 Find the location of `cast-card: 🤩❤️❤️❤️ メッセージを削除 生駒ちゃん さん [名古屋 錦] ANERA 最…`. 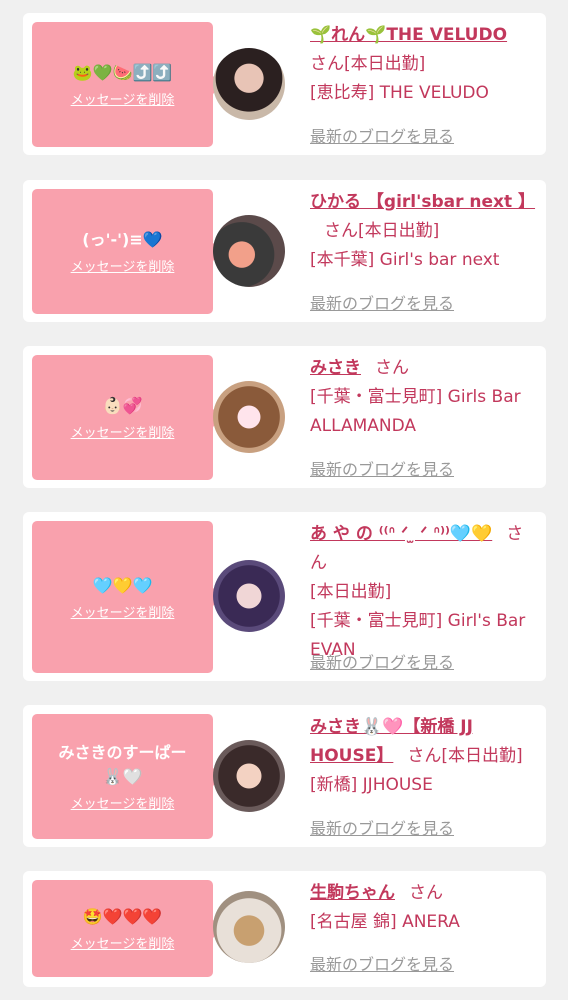

cast-card: 🤩❤️❤️❤️ メッセージを削除 生駒ちゃん さん [名古屋 錦] ANERA 最… is located at coordinates (284, 929).